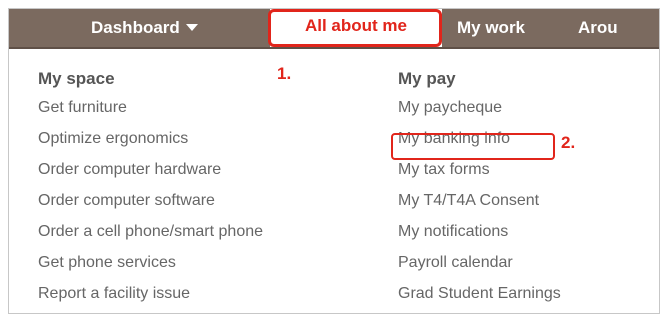  I want to click on link-my-notifications: My notifications, so click(479, 232).